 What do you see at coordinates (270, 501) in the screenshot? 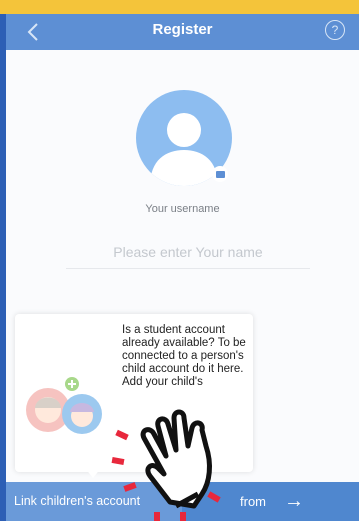
I see `from-button: from →` at bounding box center [270, 501].